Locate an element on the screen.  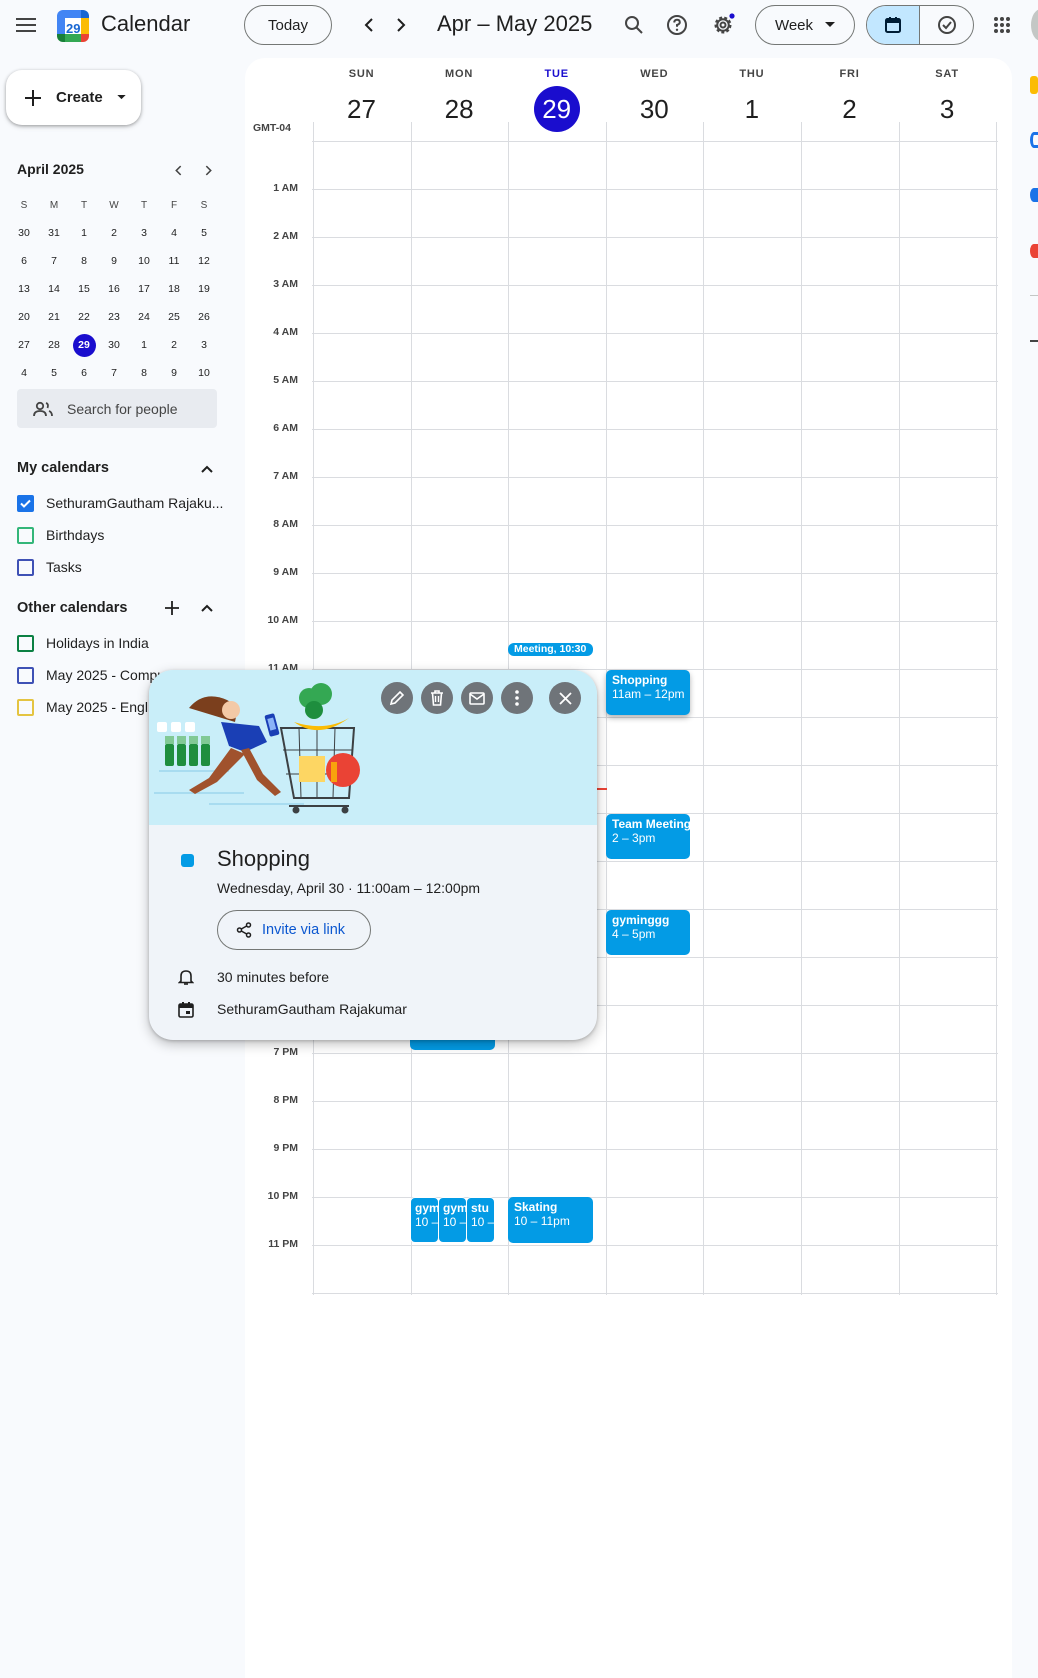
mini-calendar-day: 19 is located at coordinates (204, 289).